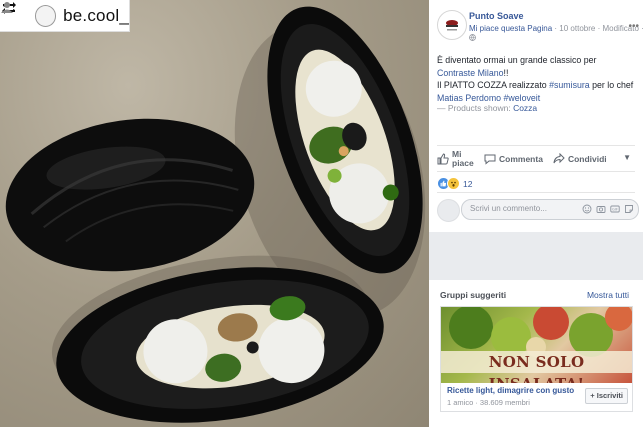 The image size is (643, 427). What do you see at coordinates (452, 25) in the screenshot?
I see `page-avatar` at bounding box center [452, 25].